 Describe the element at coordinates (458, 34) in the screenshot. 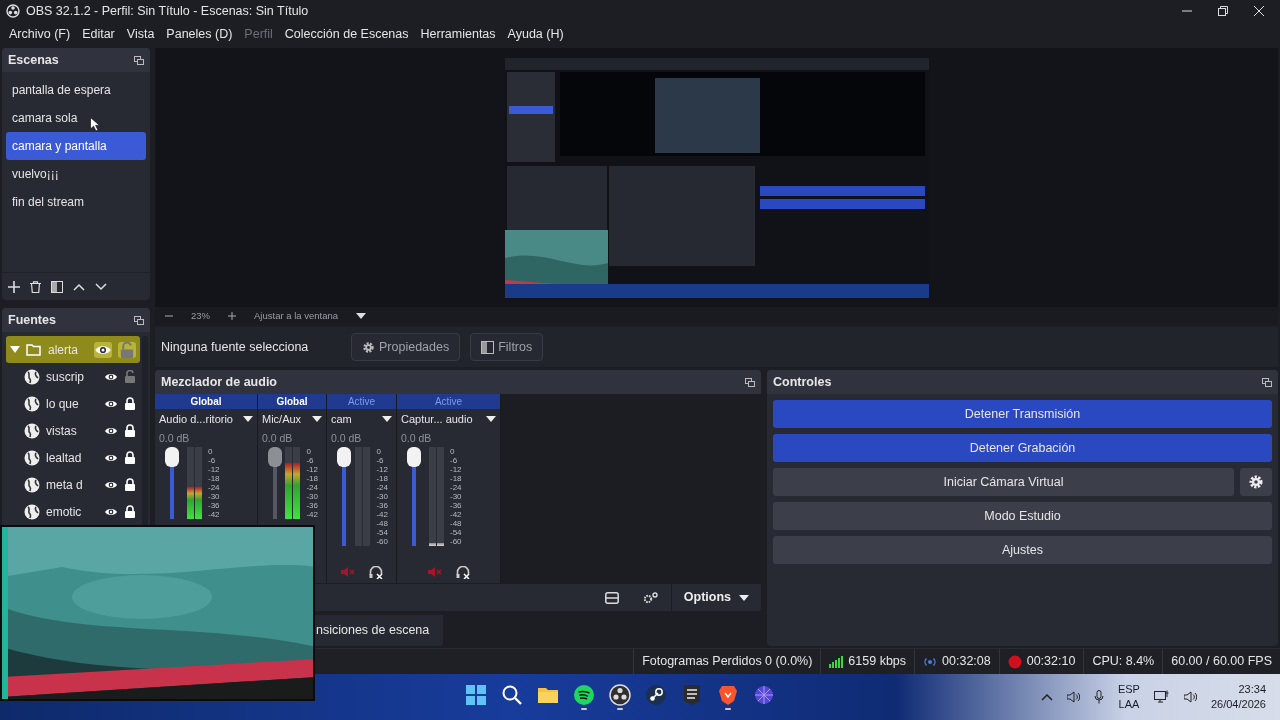

I see `menu-item: Herramientas` at that location.